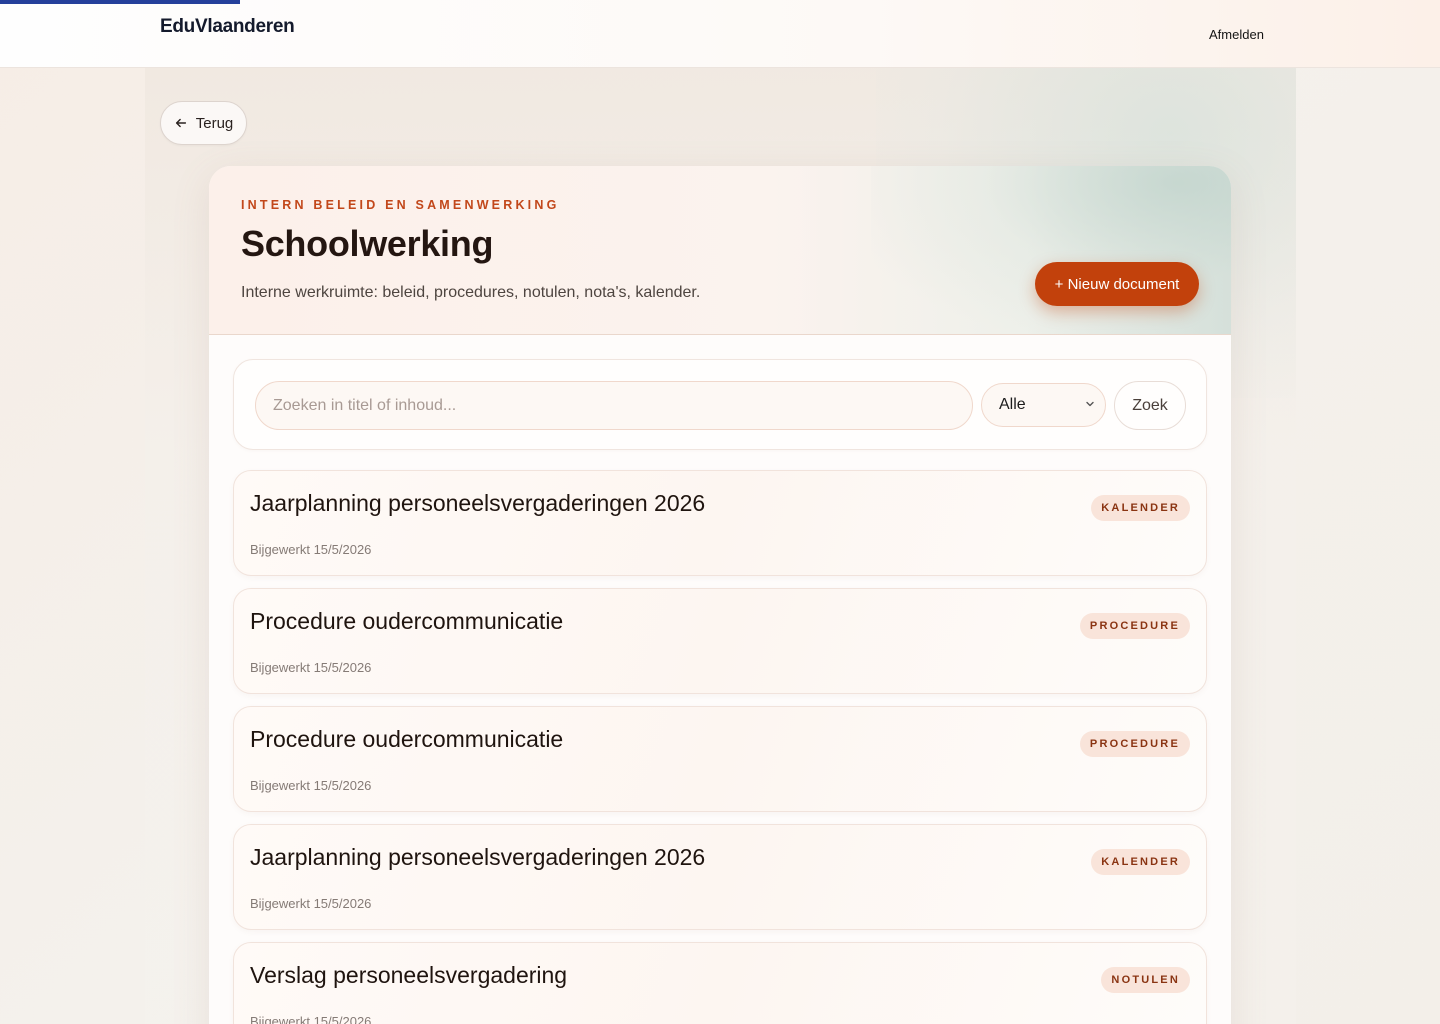  I want to click on logout-link: Afmelden, so click(1236, 34).